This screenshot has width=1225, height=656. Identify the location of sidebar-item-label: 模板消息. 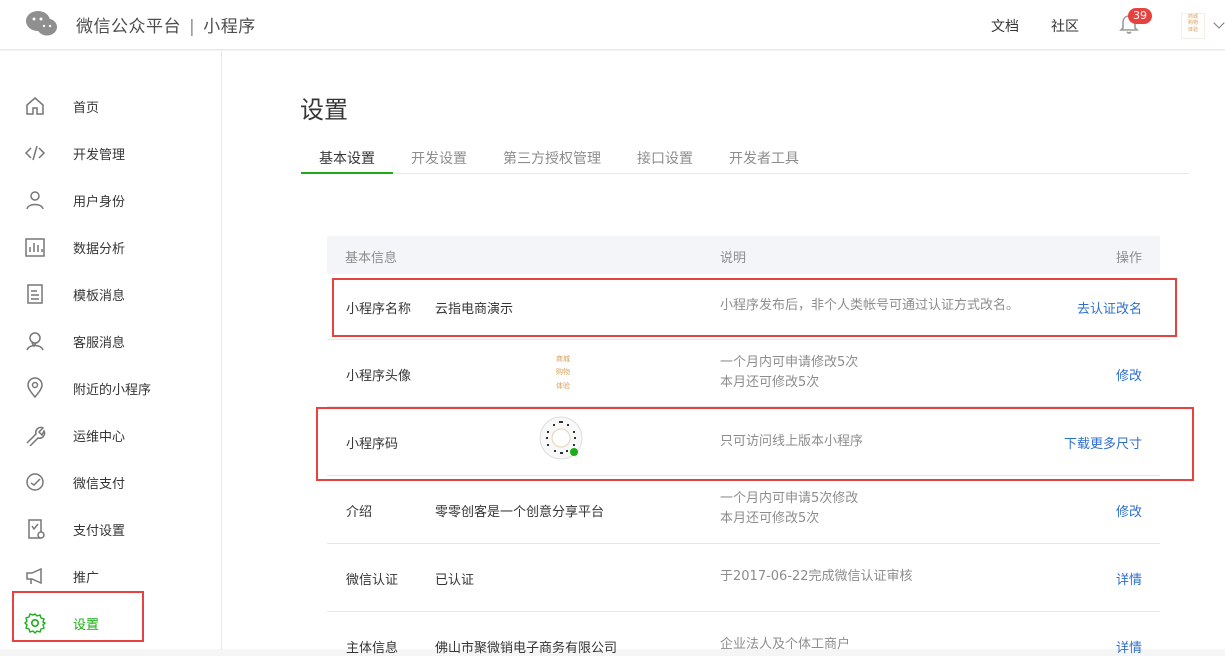
(99, 296).